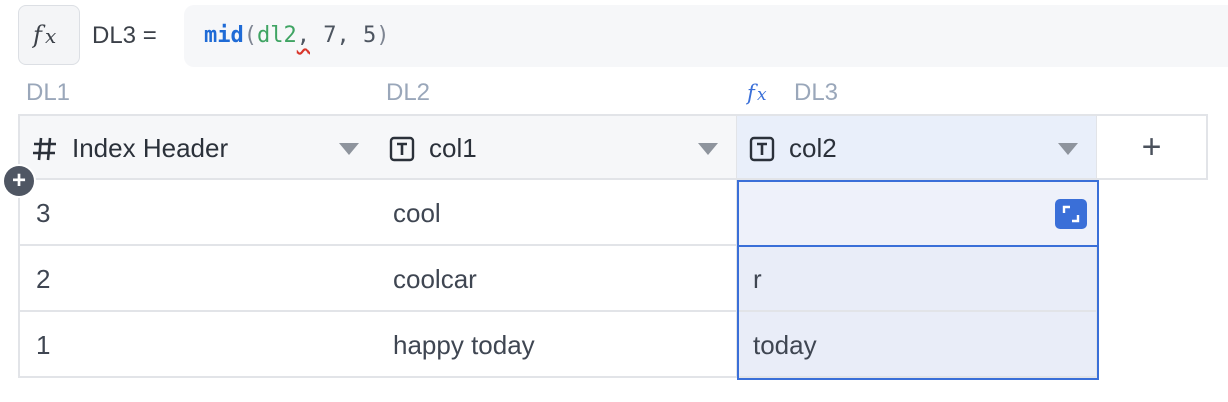 The width and height of the screenshot is (1228, 402). What do you see at coordinates (453, 148) in the screenshot?
I see `column-header-label: col1` at bounding box center [453, 148].